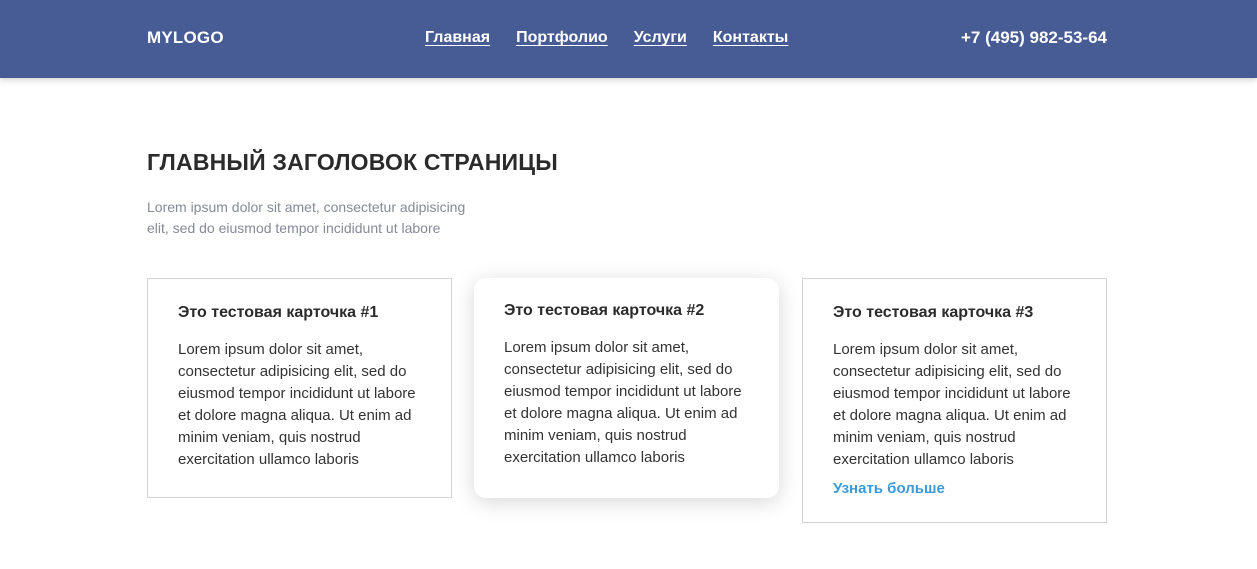  What do you see at coordinates (750, 38) in the screenshot?
I see `nav-link-contacts: Контакты` at bounding box center [750, 38].